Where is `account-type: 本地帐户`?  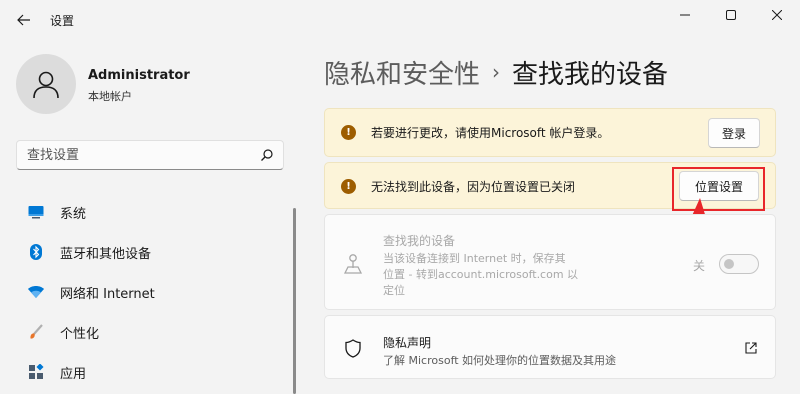
account-type: 本地帐户 is located at coordinates (110, 96).